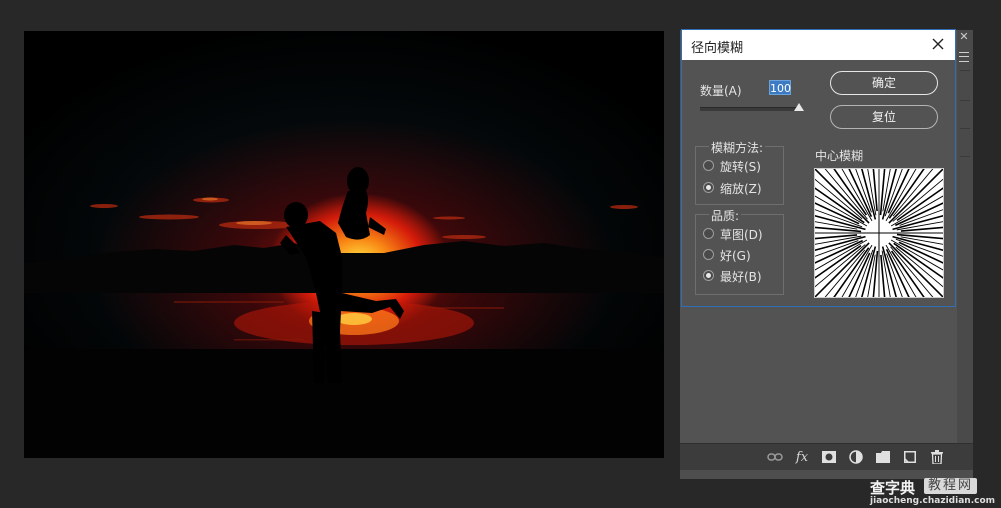  What do you see at coordinates (708, 254) in the screenshot?
I see `quality-good-radio` at bounding box center [708, 254].